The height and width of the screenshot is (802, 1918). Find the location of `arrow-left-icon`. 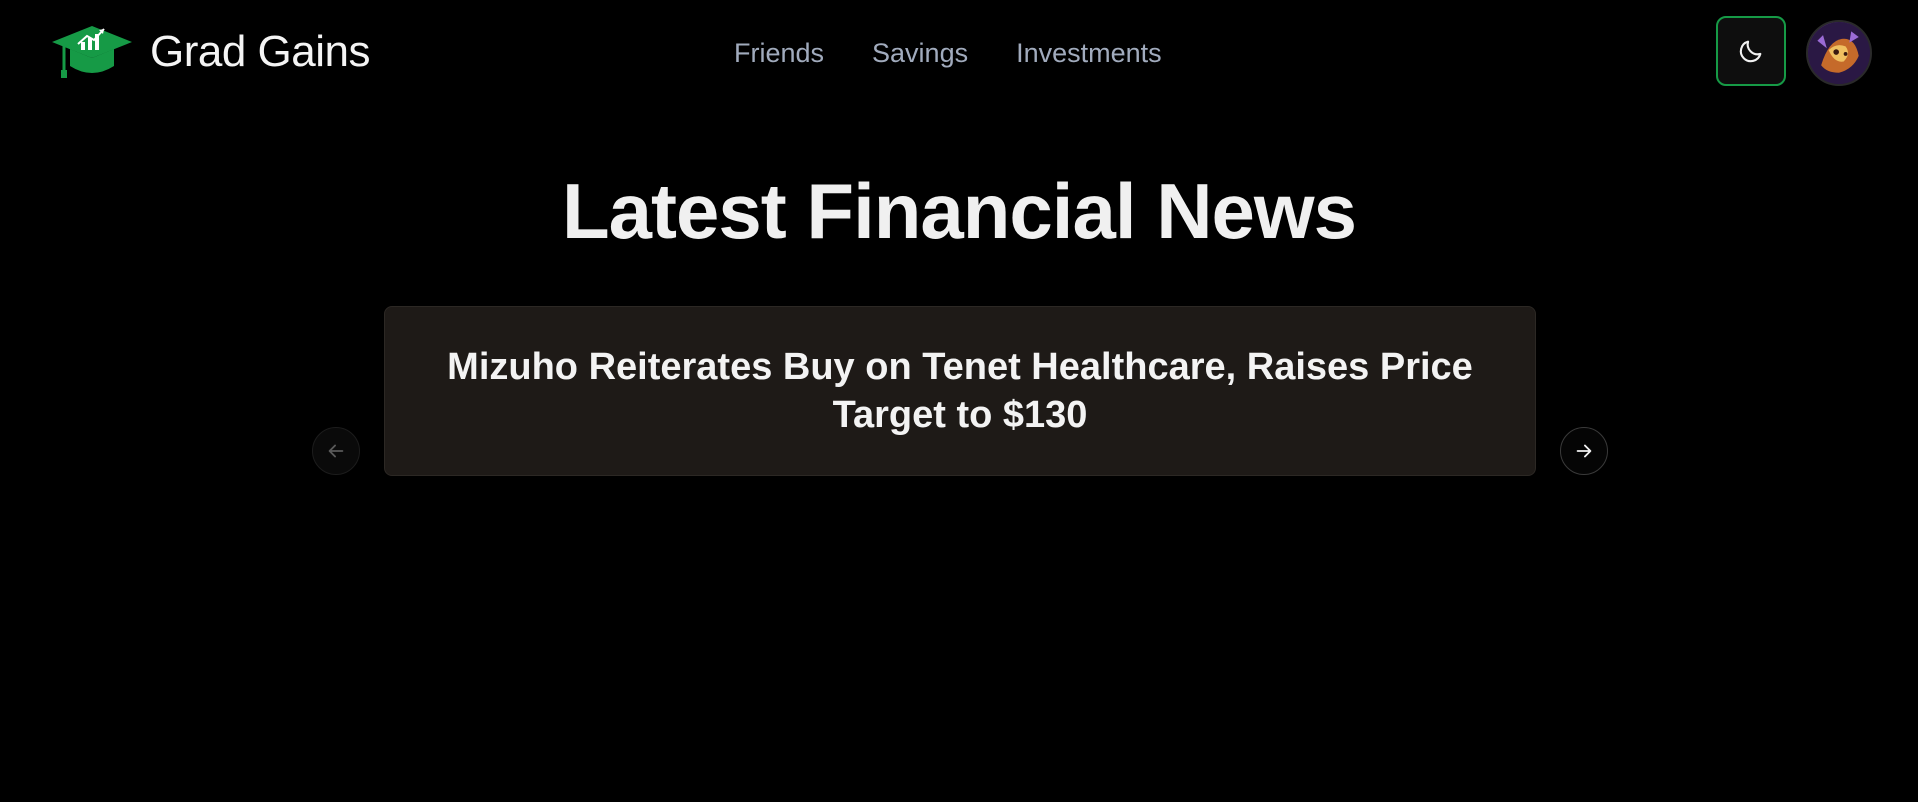

arrow-left-icon is located at coordinates (336, 451).